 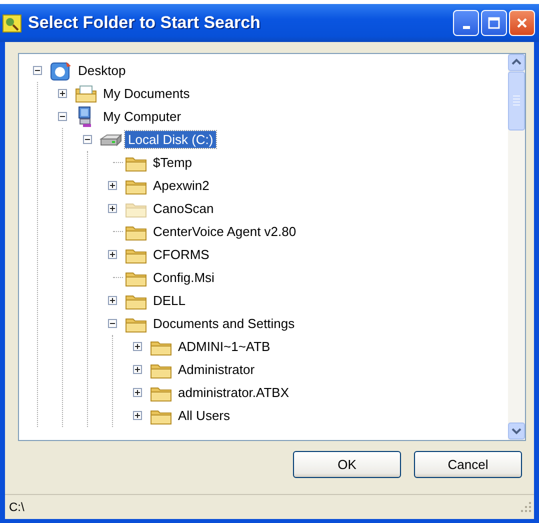 I want to click on maximize-icon, so click(x=494, y=23).